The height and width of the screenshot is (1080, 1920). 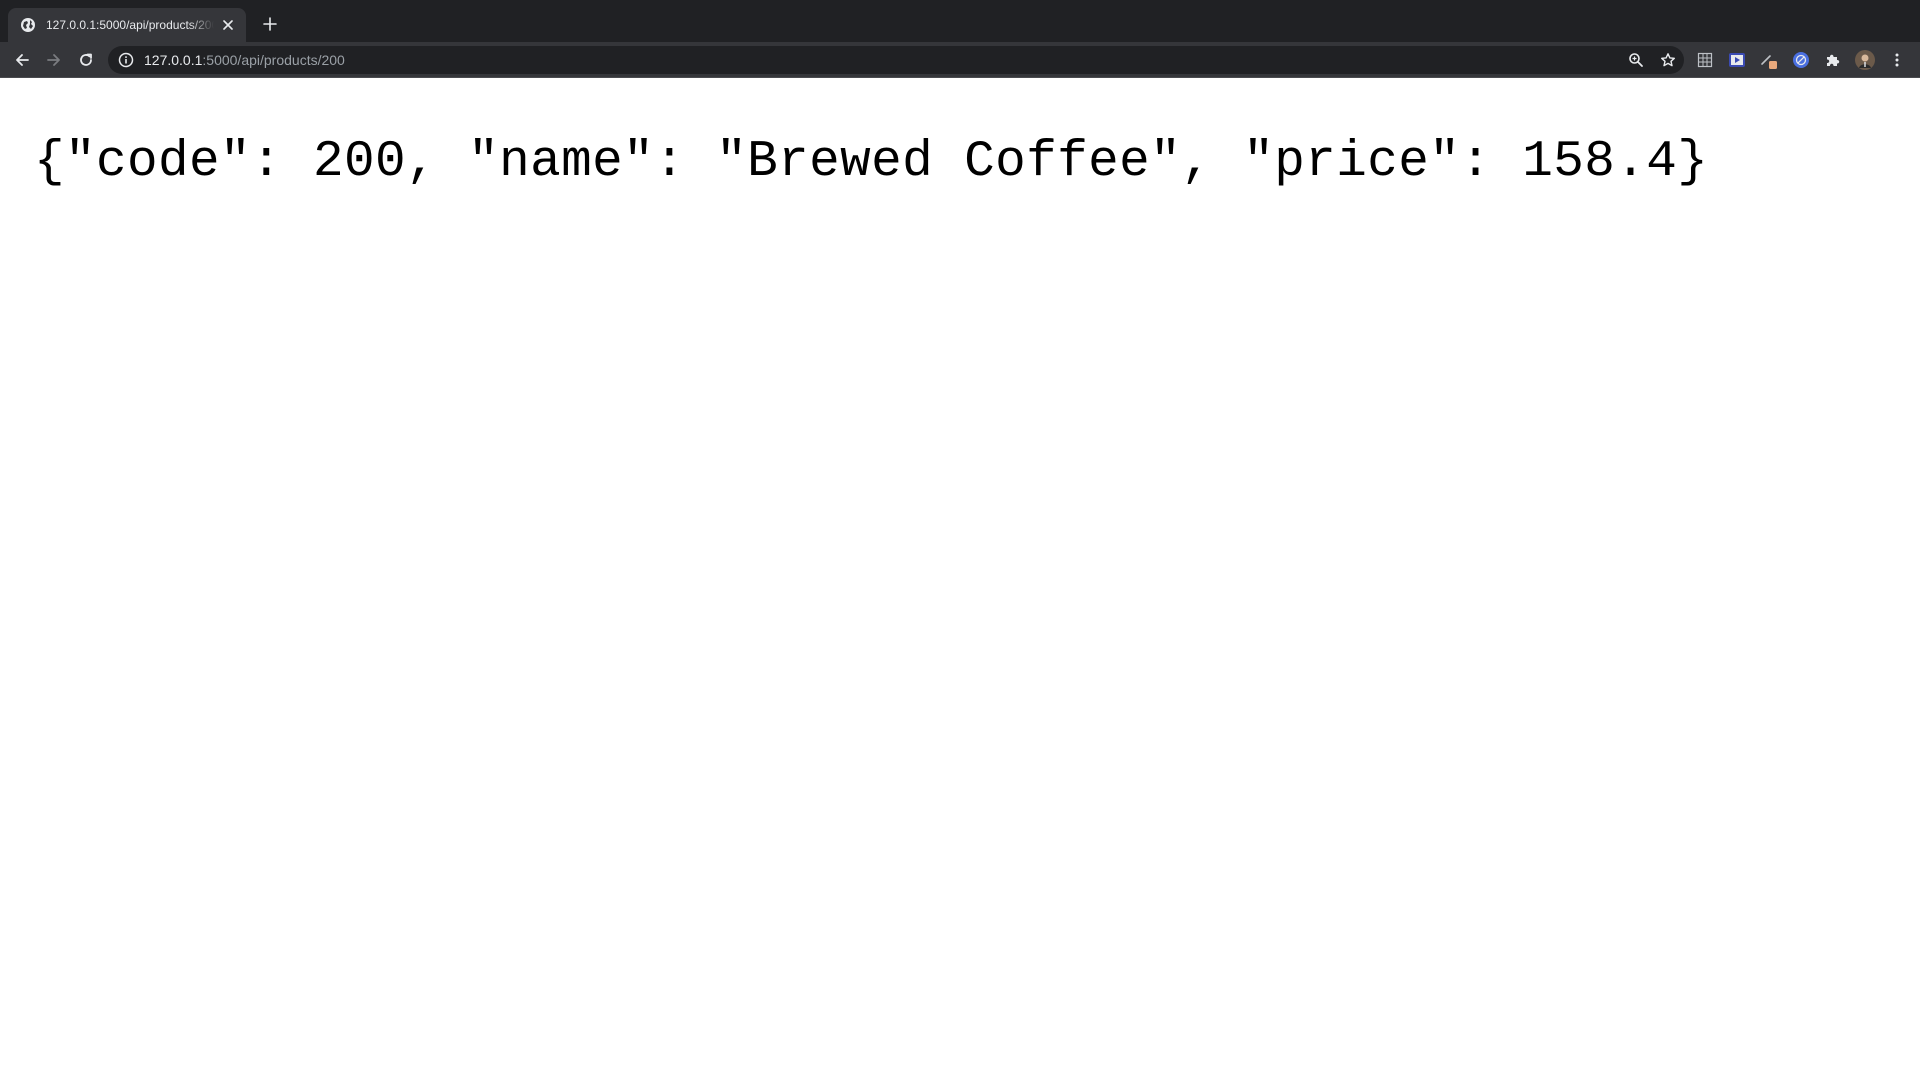 What do you see at coordinates (896, 60) in the screenshot?
I see `address-bar: 127.0.0.1:5000/api/products/200` at bounding box center [896, 60].